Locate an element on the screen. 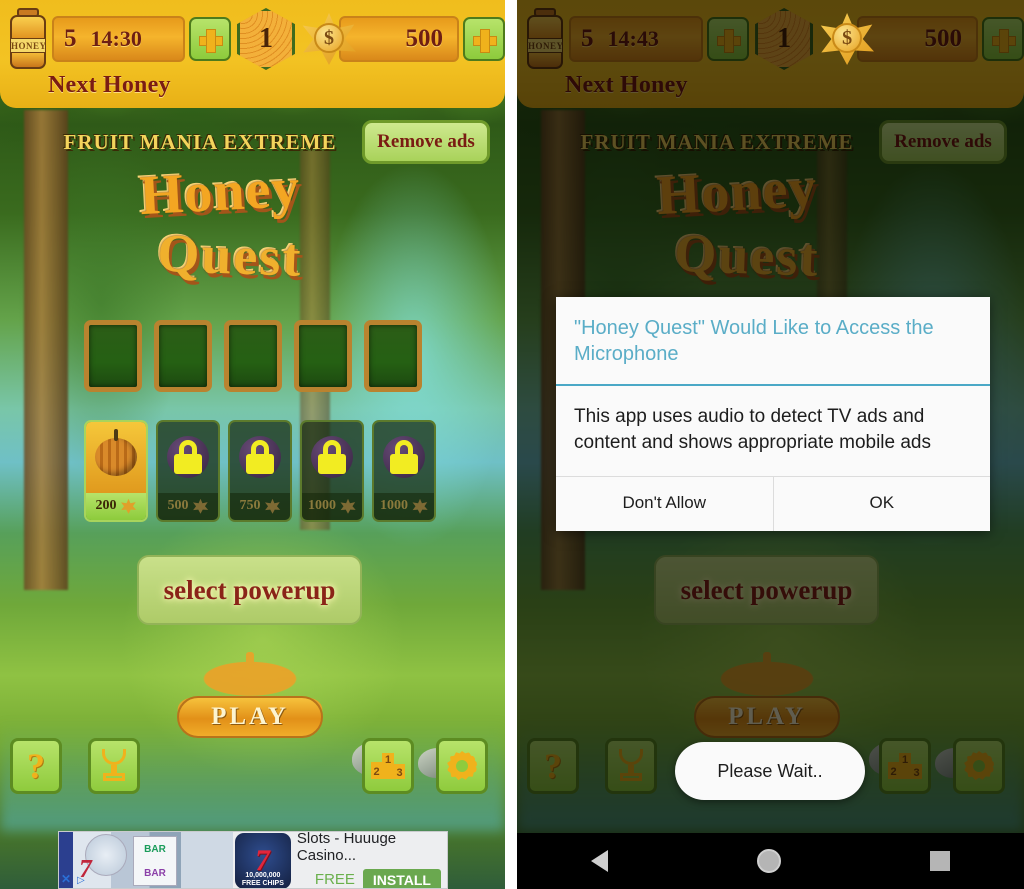  ad-bar-text-2: BAR is located at coordinates (155, 873).